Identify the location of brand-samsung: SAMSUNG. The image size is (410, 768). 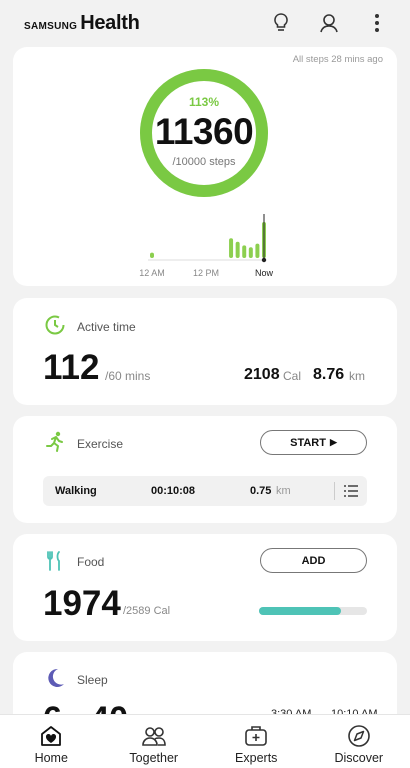
(51, 26).